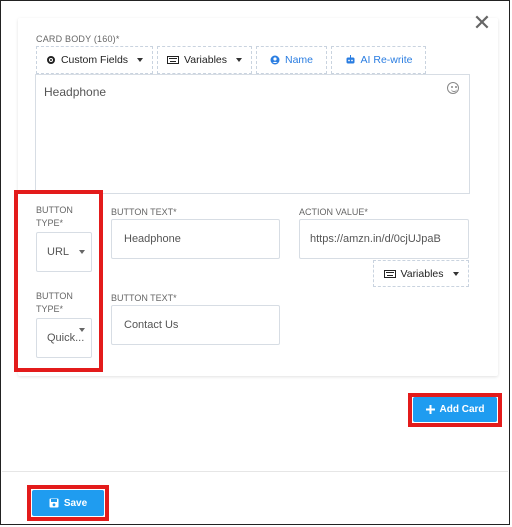 The width and height of the screenshot is (512, 527). What do you see at coordinates (333, 212) in the screenshot?
I see `action-value-label: ACTION VALUE*` at bounding box center [333, 212].